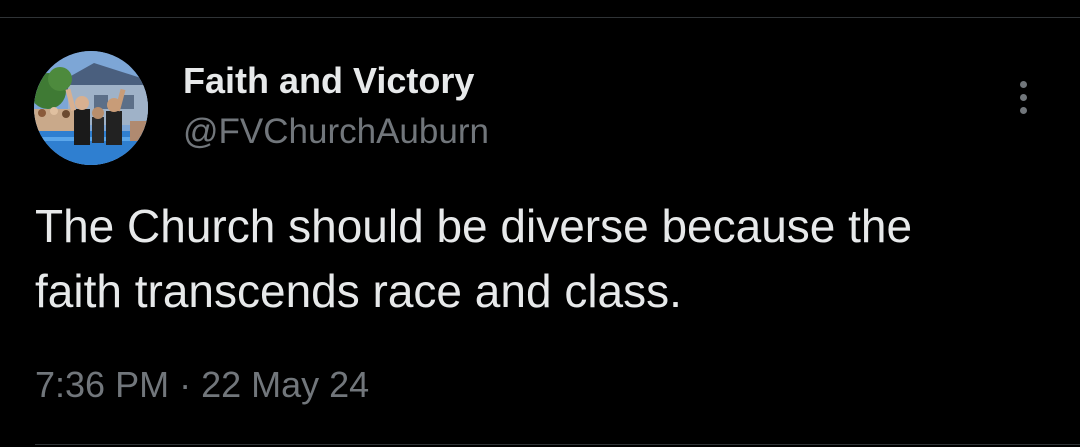  What do you see at coordinates (557, 444) in the screenshot?
I see `bottom-divider` at bounding box center [557, 444].